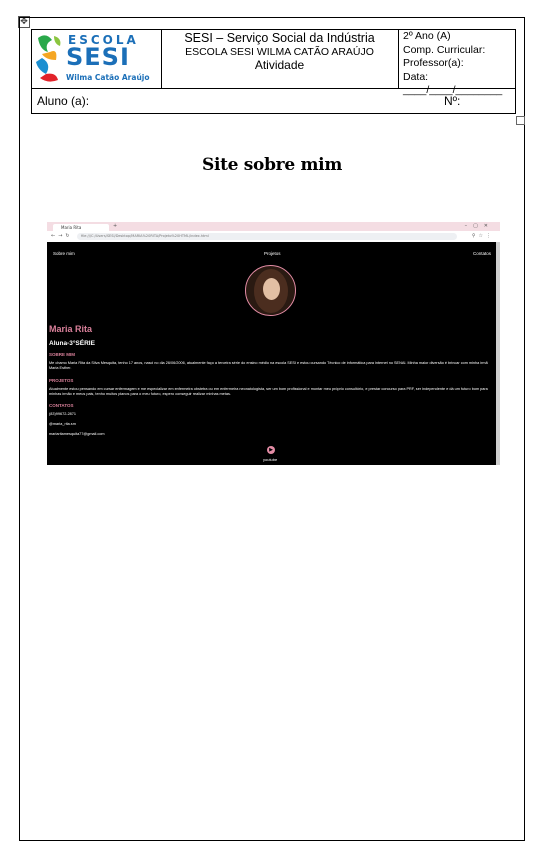 This screenshot has height=857, width=544. What do you see at coordinates (271, 450) in the screenshot?
I see `youtube-icon: ▶` at bounding box center [271, 450].